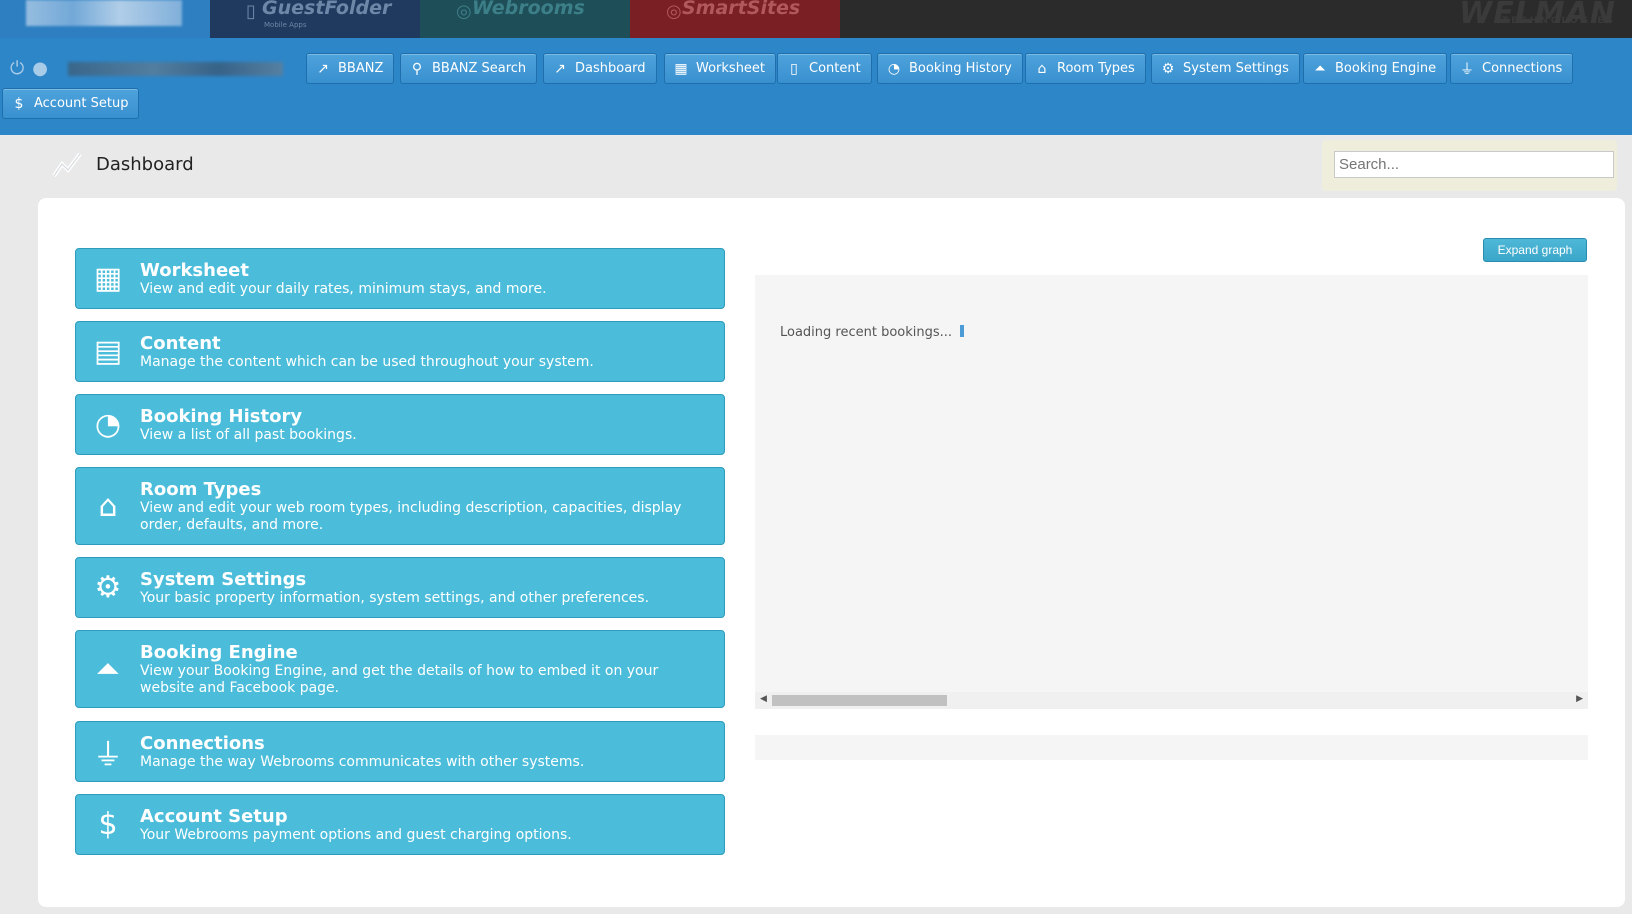 This screenshot has width=1632, height=914. I want to click on user-icon: ●, so click(40, 68).